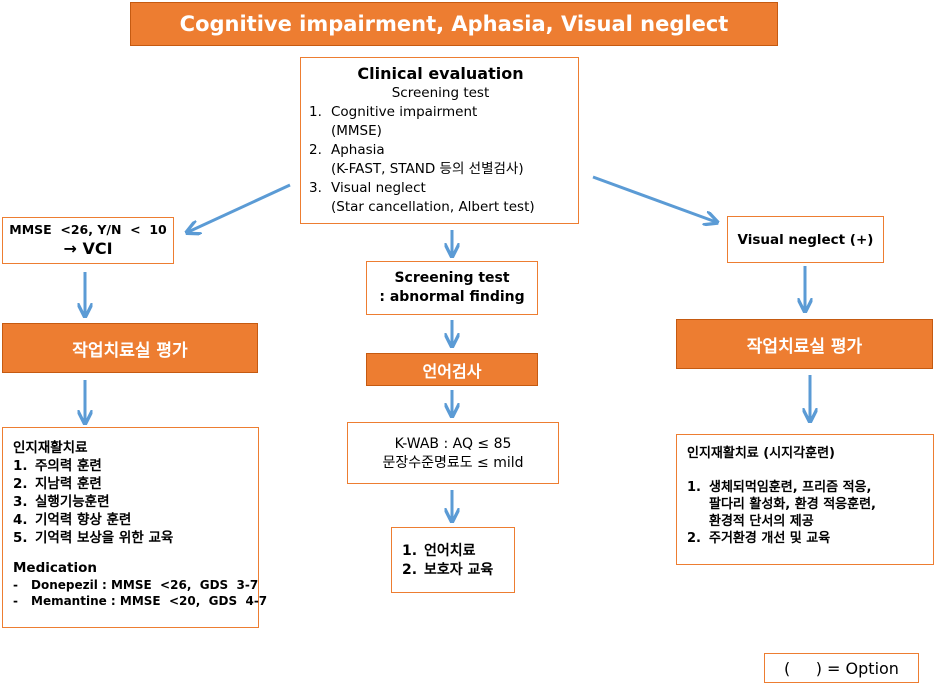  Describe the element at coordinates (416, 159) in the screenshot. I see `evaluation-item-2: 2. Aphasia (K-FAST, STAND 등의 선별검사)` at that location.